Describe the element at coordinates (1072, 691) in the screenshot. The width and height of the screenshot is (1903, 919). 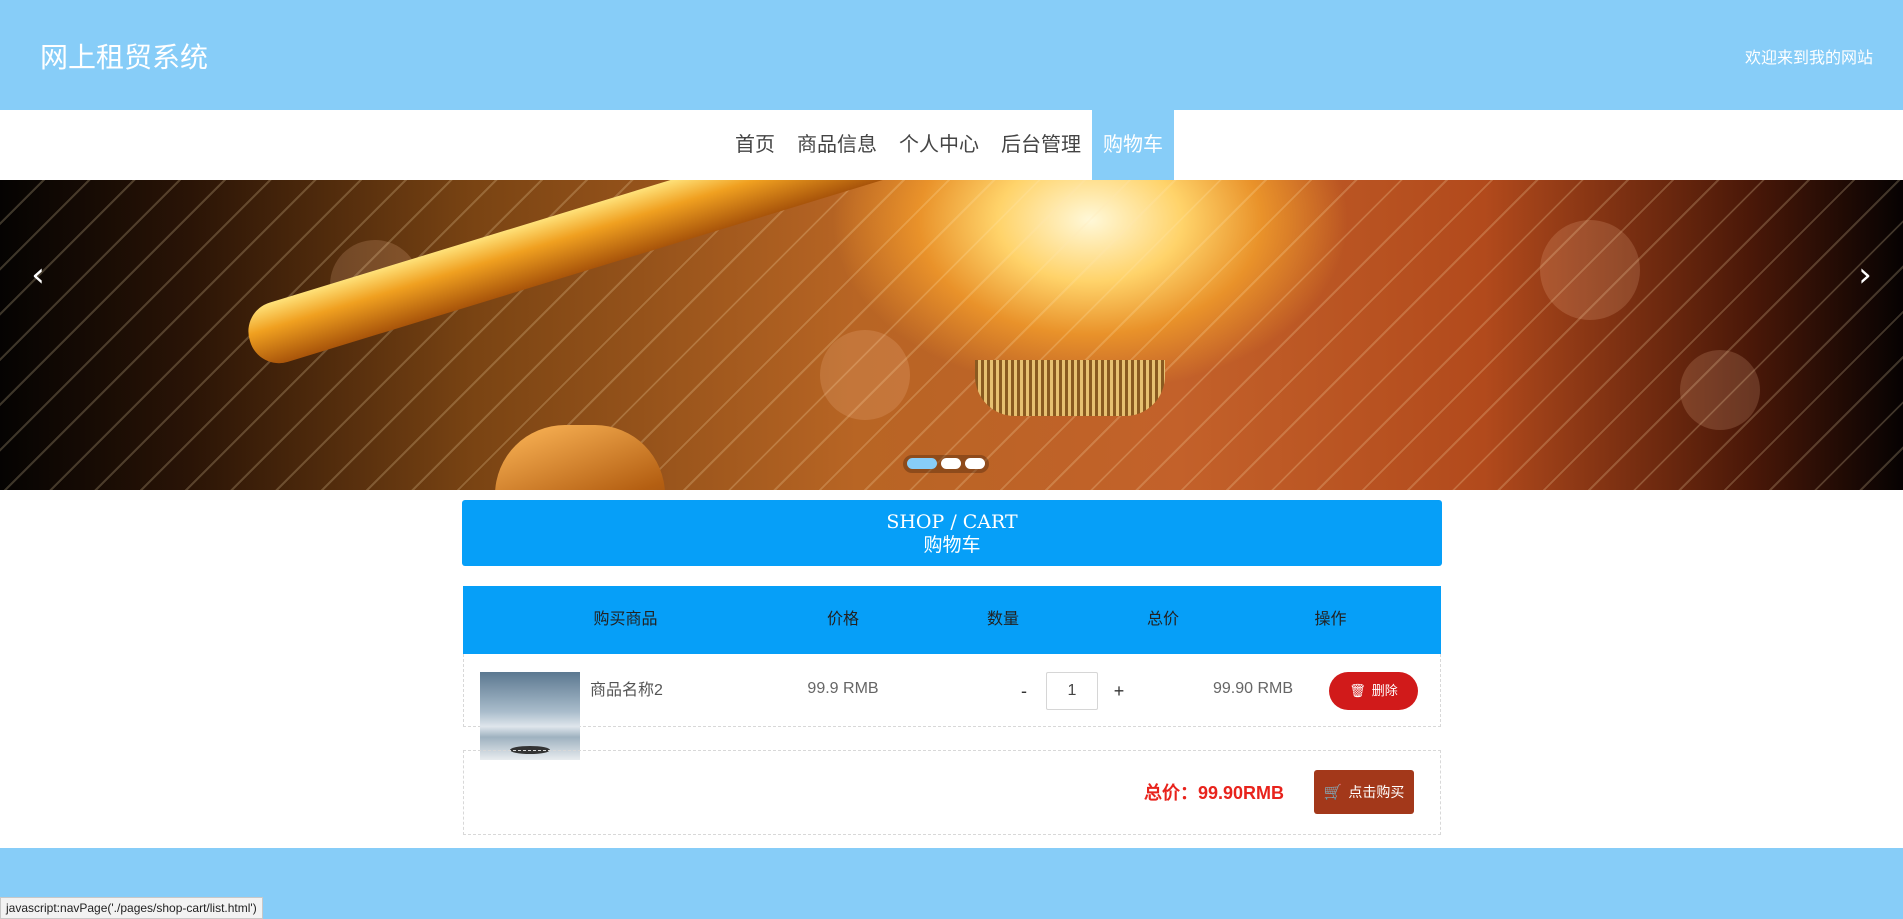
I see `quantity-input` at that location.